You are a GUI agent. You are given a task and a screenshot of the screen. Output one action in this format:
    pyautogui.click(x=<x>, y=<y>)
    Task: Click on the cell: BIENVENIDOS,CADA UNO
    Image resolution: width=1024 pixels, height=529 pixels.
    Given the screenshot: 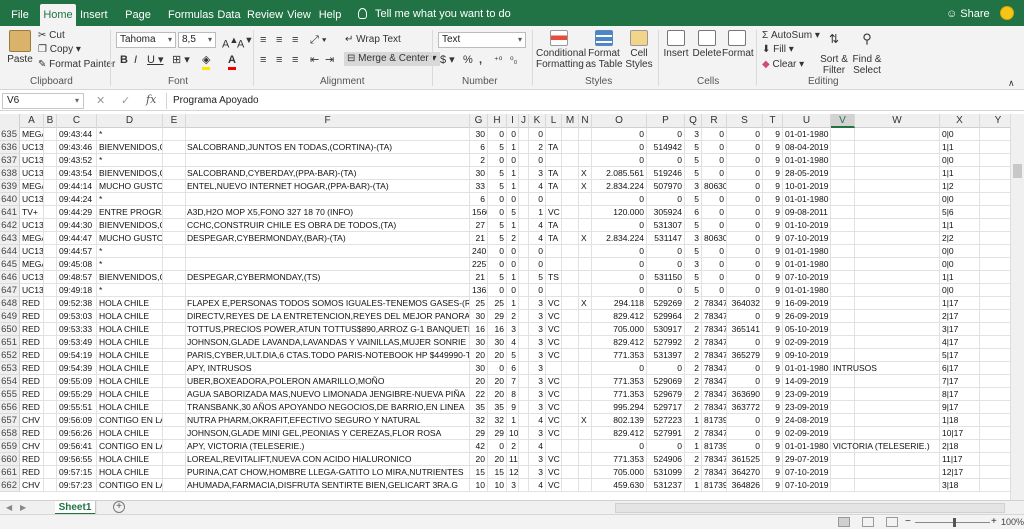 What is the action you would take?
    pyautogui.click(x=130, y=173)
    